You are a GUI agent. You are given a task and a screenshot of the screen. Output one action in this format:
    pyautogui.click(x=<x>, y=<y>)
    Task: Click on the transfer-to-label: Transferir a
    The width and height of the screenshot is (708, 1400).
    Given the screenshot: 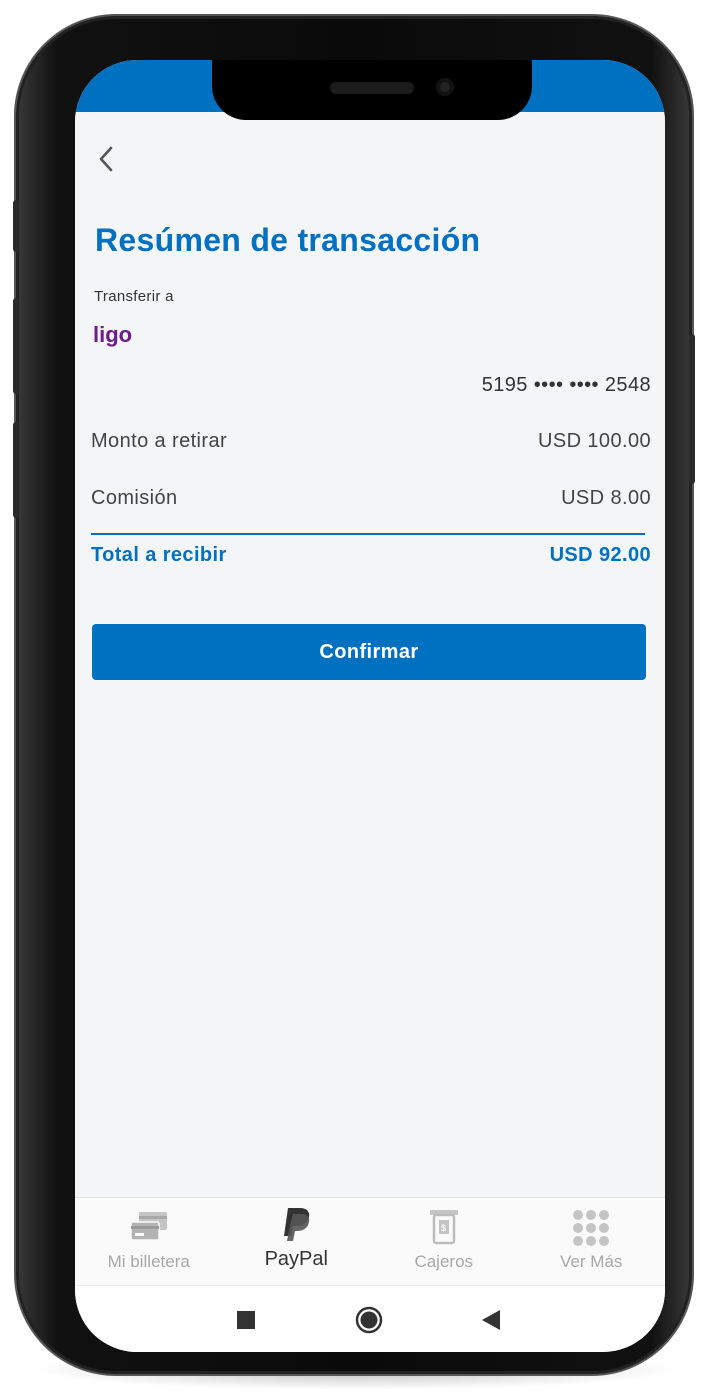 What is the action you would take?
    pyautogui.click(x=134, y=296)
    